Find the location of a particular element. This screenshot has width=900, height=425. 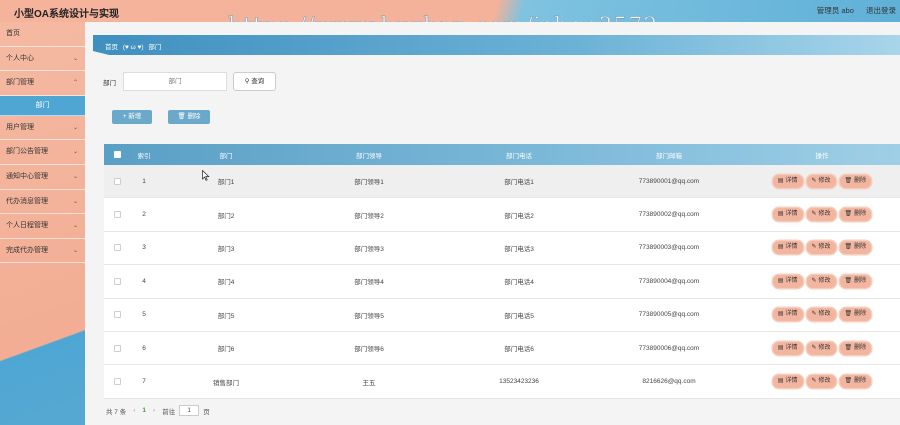

table-row: 4 部门4 部门领导4 部门电话4 773890004@qq.com ▤ 详情 ✎ 修改 🗑 删除 is located at coordinates (502, 282).